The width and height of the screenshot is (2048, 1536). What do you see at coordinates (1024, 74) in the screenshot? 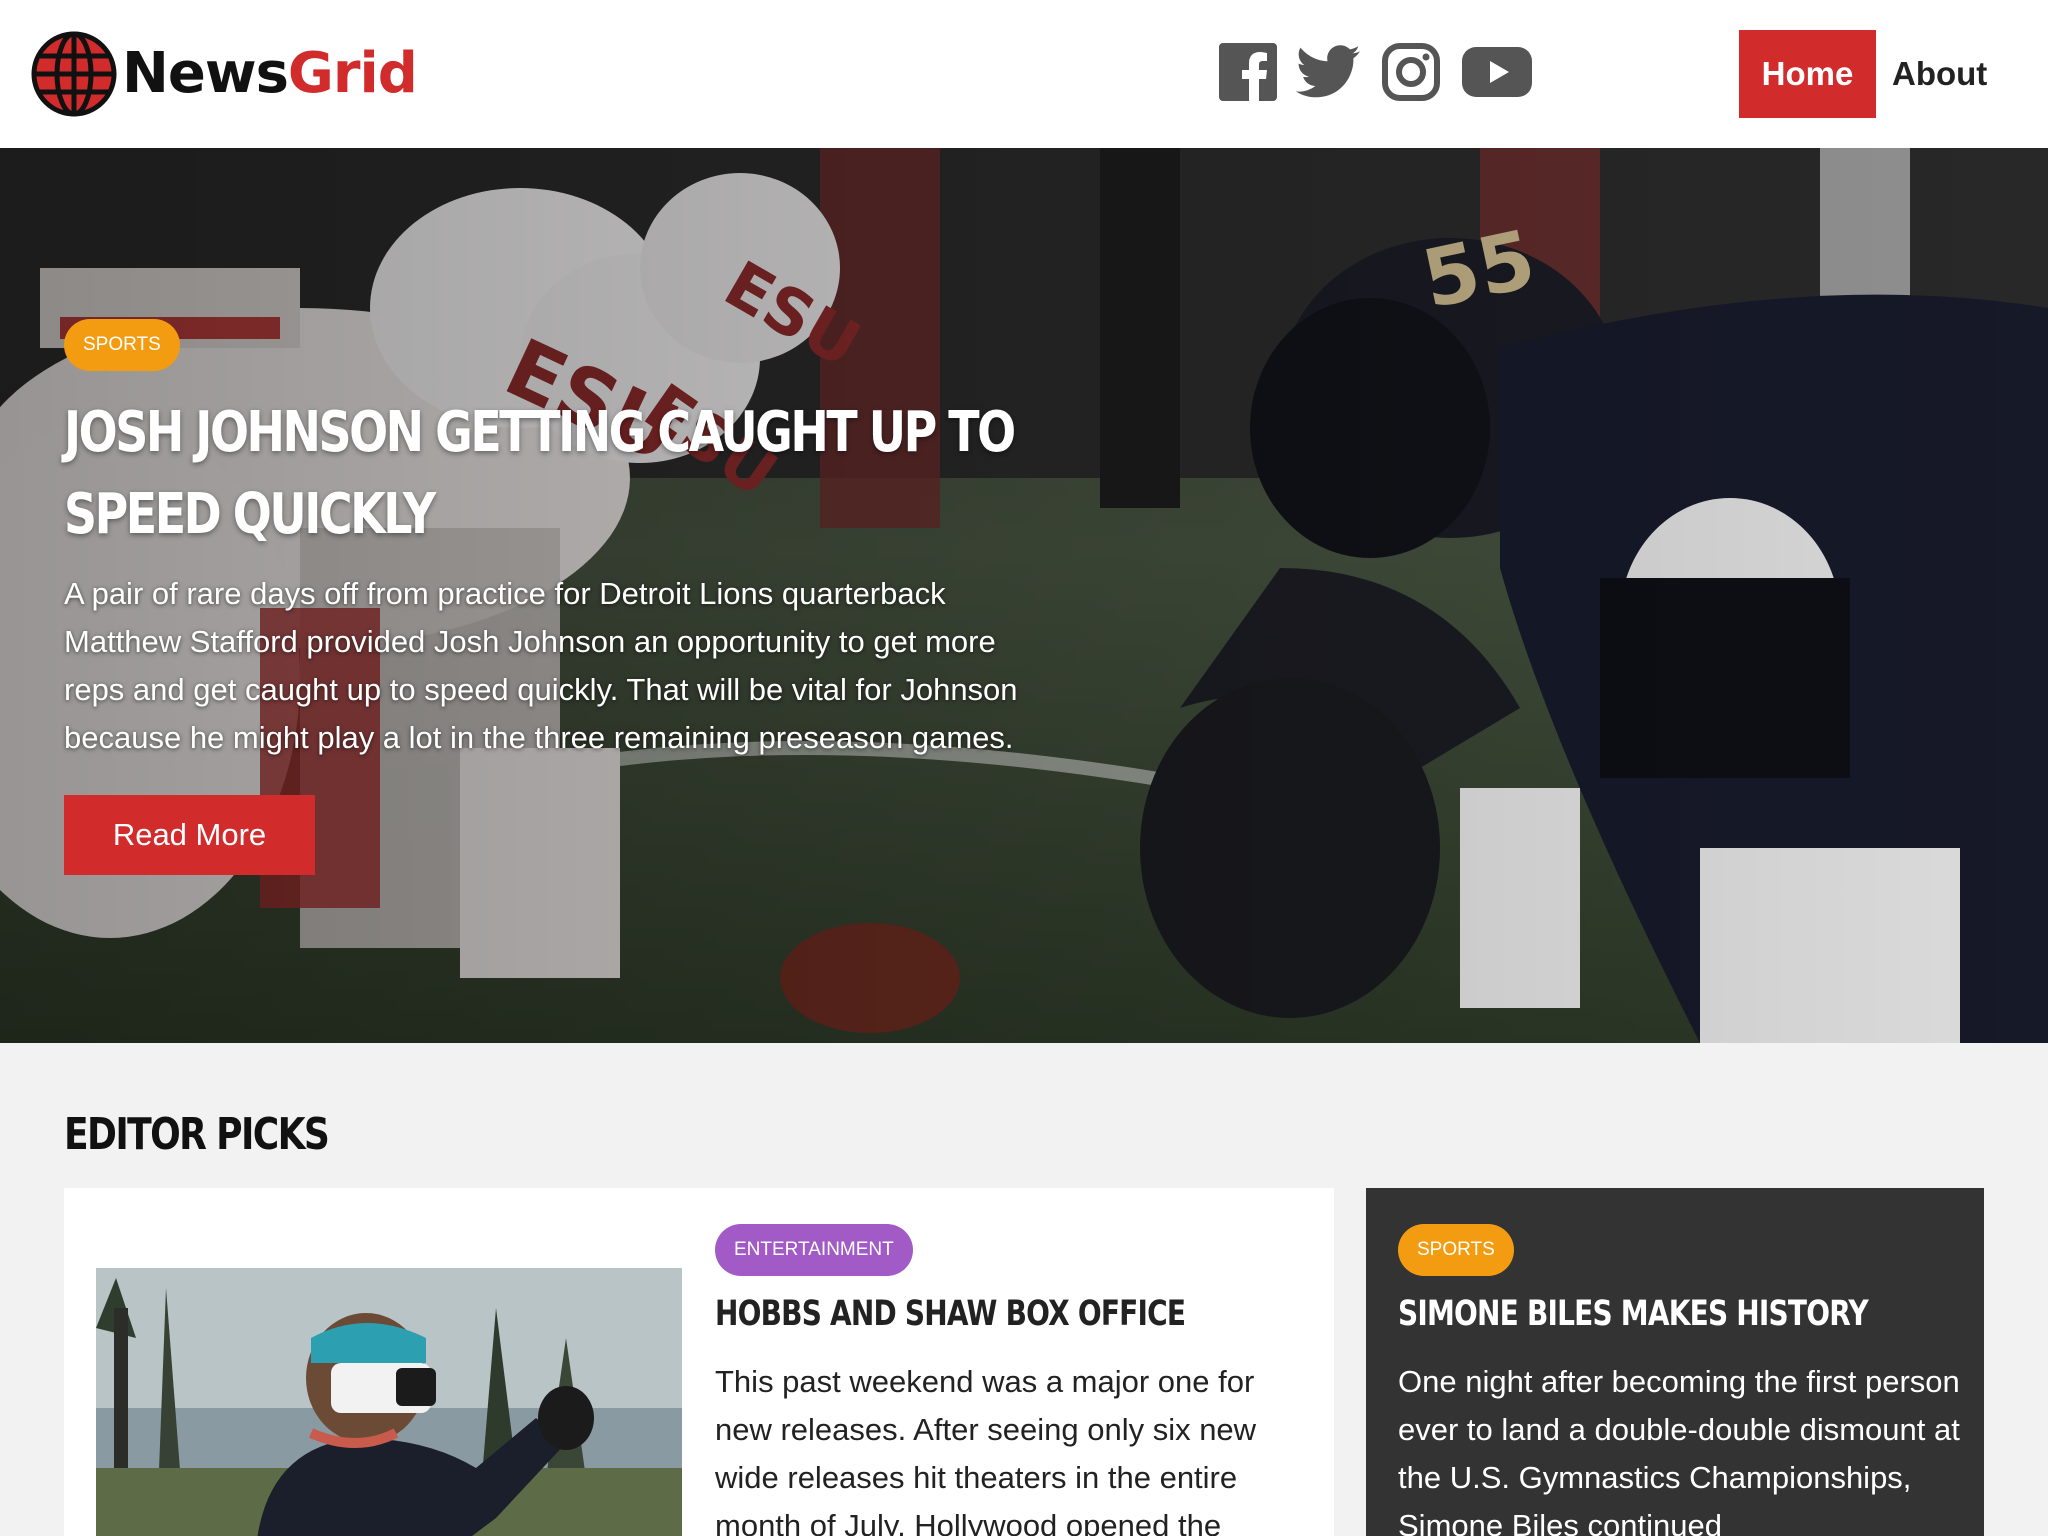
I see `site-header: NewsGrid Home About` at bounding box center [1024, 74].